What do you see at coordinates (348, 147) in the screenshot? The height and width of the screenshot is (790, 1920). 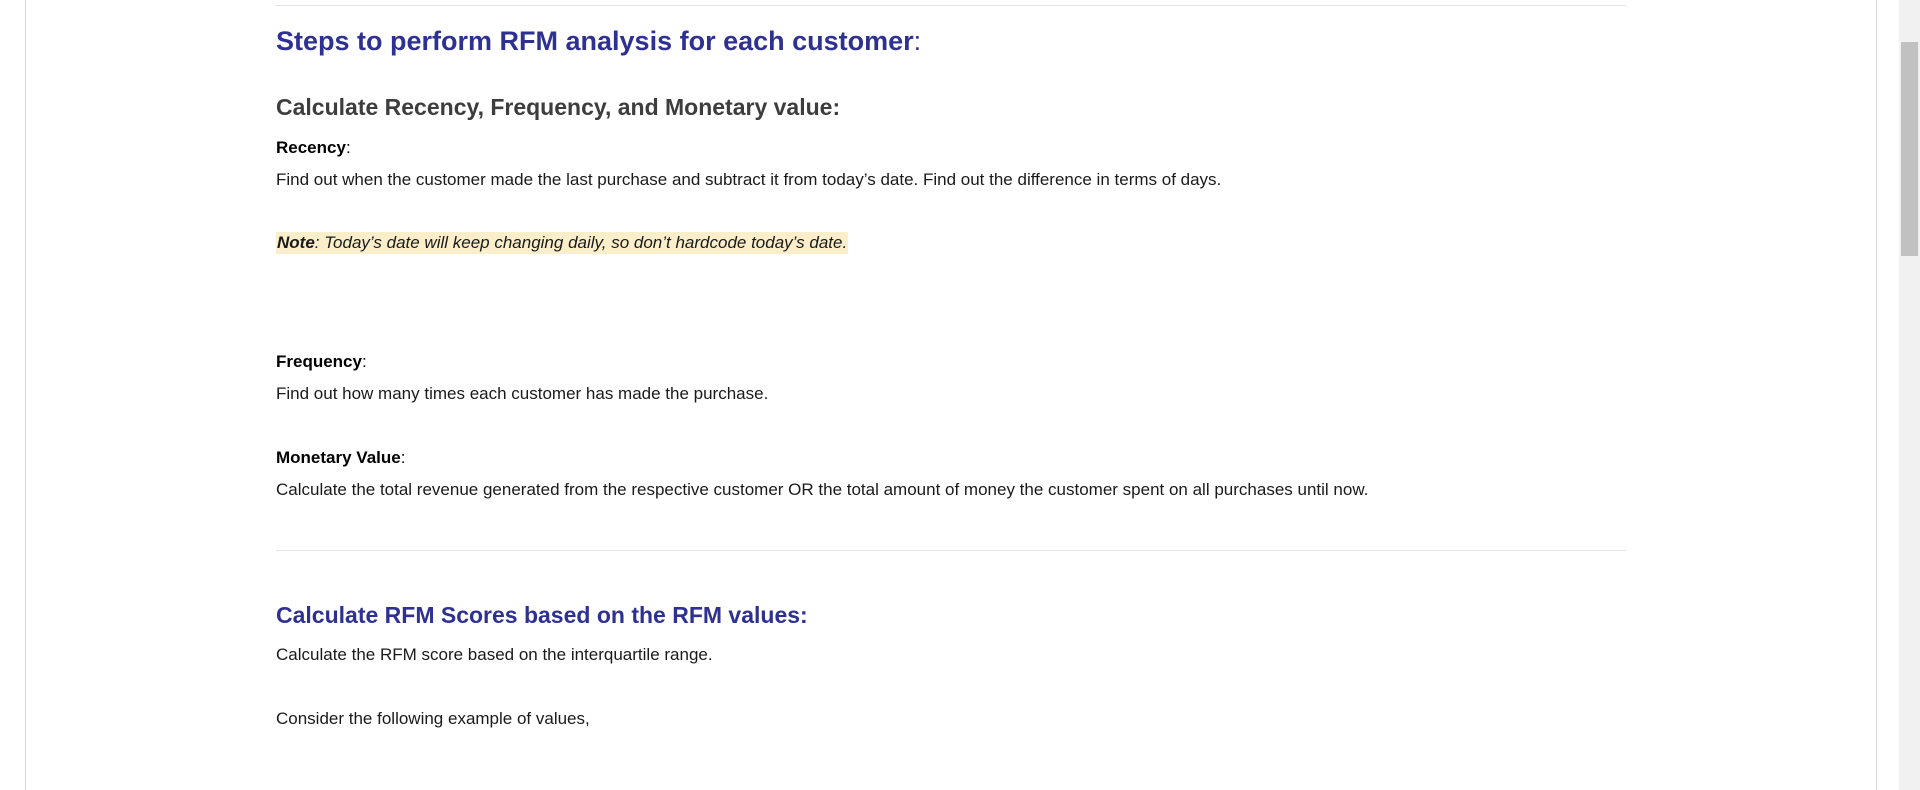 I see `term-recency-colon: :` at bounding box center [348, 147].